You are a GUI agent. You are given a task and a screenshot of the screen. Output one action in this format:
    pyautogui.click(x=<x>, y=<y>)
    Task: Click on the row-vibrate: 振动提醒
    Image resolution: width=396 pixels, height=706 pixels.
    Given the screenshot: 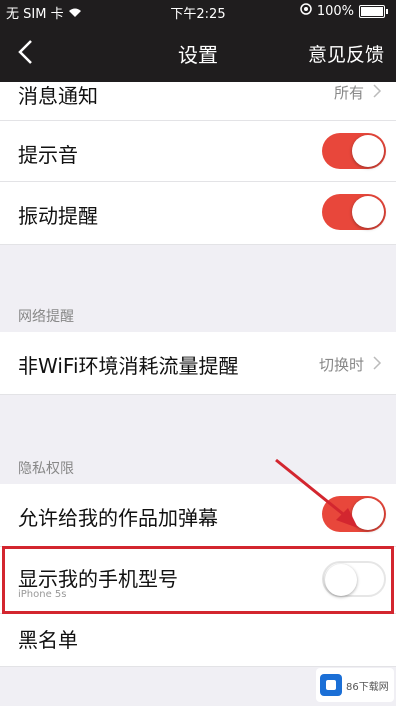 What is the action you would take?
    pyautogui.click(x=198, y=213)
    